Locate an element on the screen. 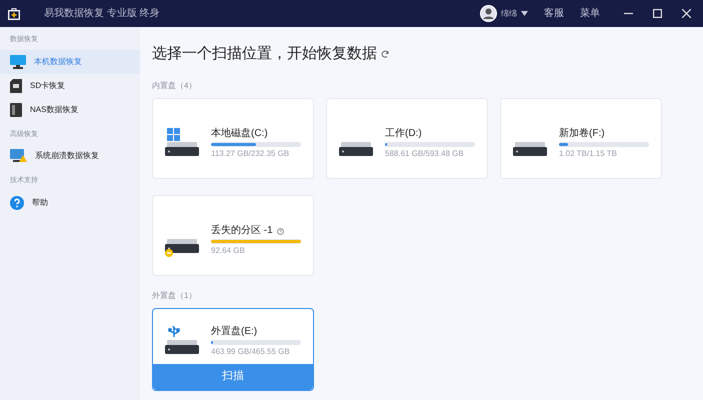  drive-card: 丢失的分区 -1 92.64 GB is located at coordinates (233, 235).